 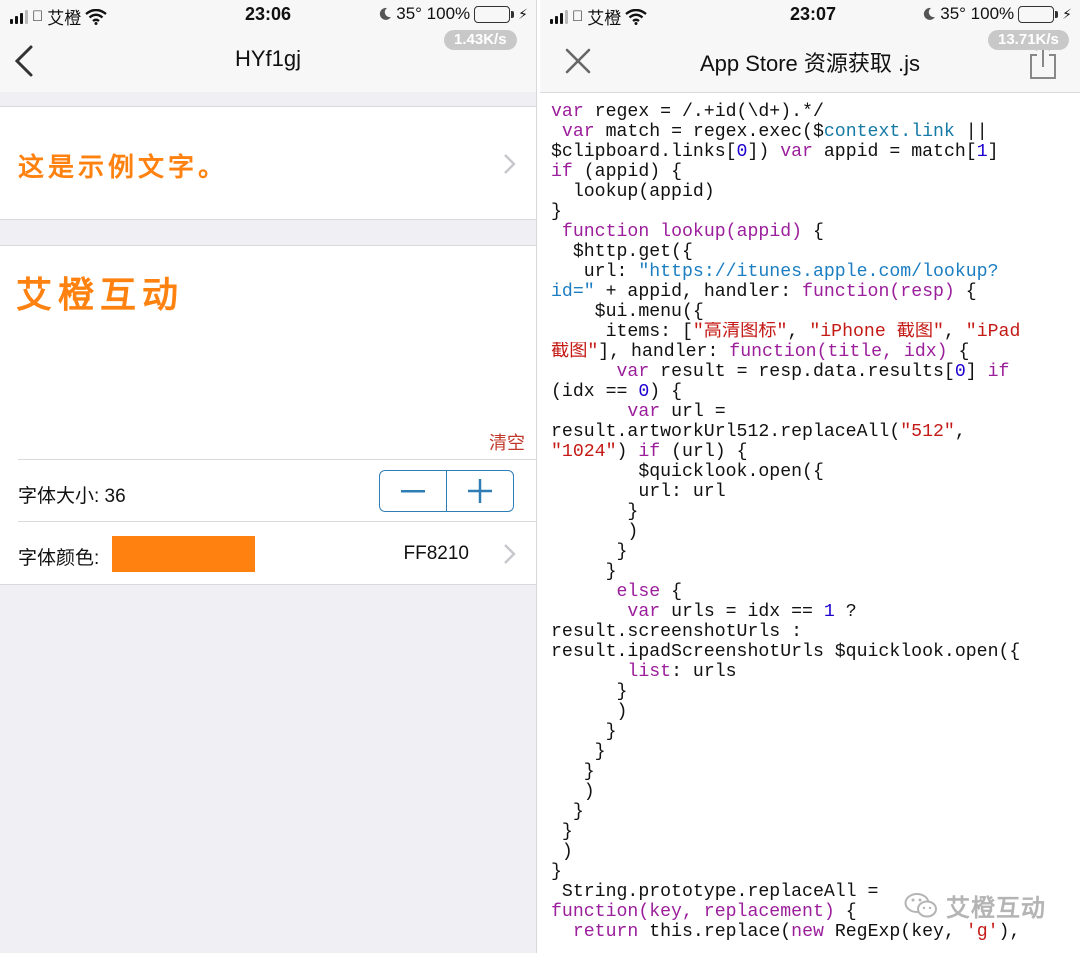 I want to click on status-time: 23:07, so click(x=813, y=14).